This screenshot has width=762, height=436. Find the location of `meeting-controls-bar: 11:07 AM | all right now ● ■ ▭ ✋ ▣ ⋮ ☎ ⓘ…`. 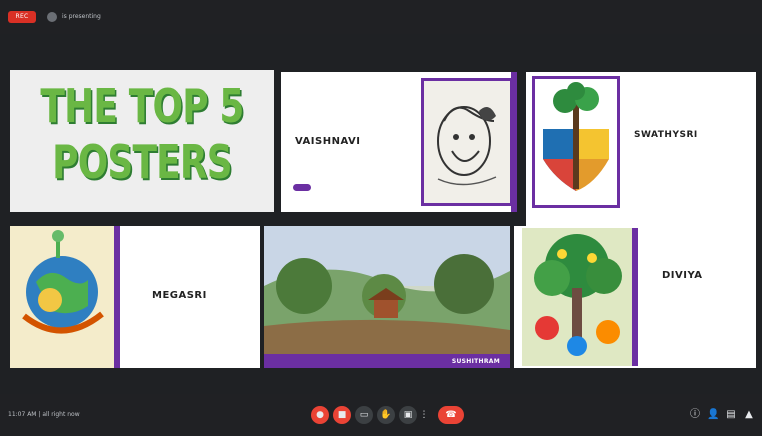

meeting-controls-bar: 11:07 AM | all right now ● ■ ▭ ✋ ▣ ⋮ ☎ ⓘ… is located at coordinates (381, 415).